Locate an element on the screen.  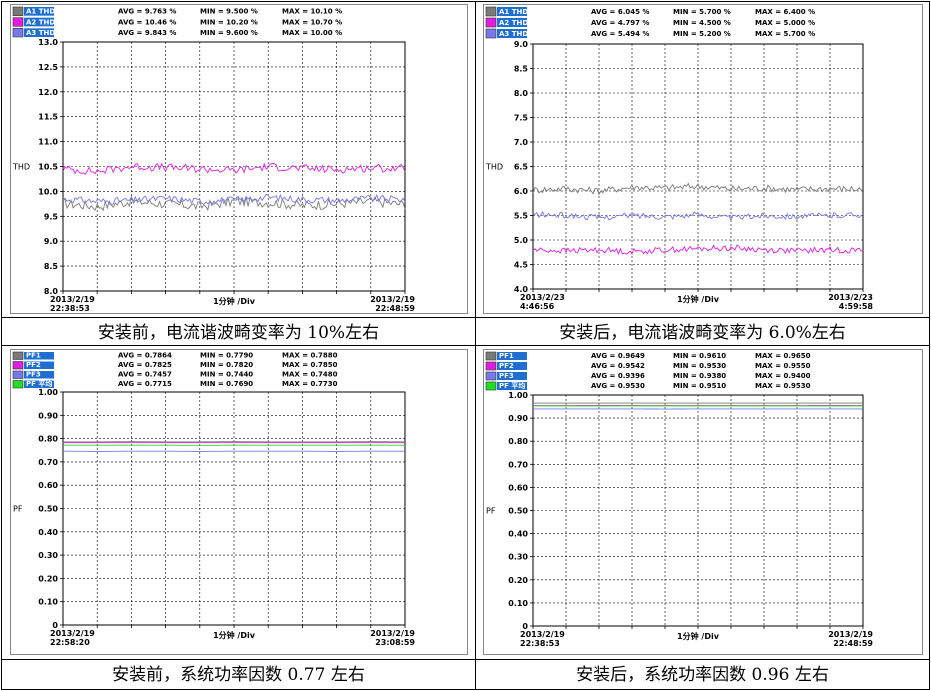
y-axis-label: THD is located at coordinates (21, 167).